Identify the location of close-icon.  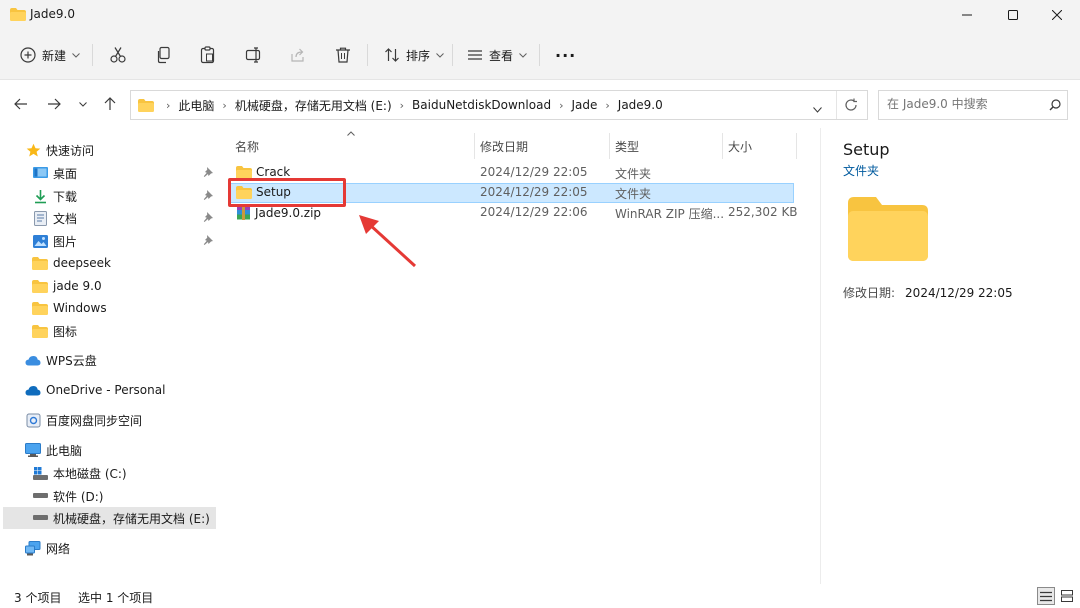
(1057, 15).